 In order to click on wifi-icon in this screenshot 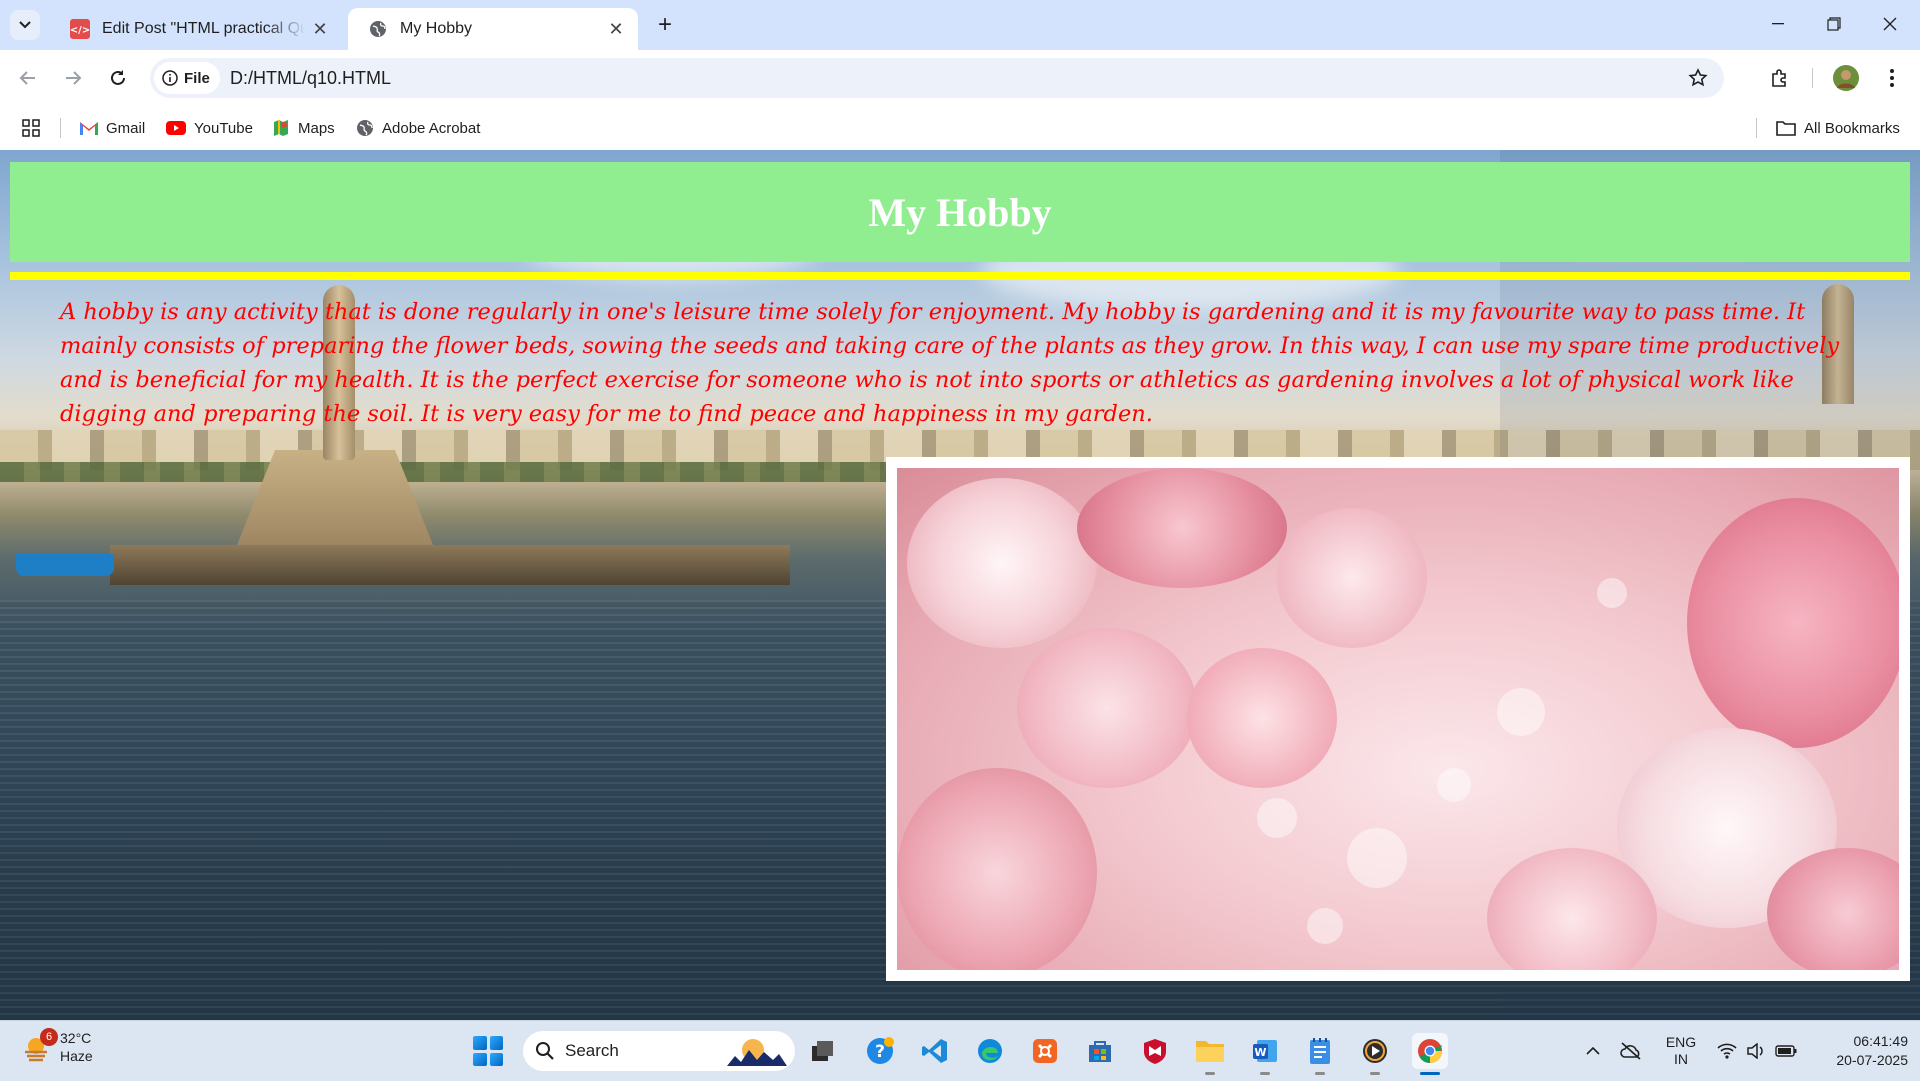, I will do `click(1727, 1051)`.